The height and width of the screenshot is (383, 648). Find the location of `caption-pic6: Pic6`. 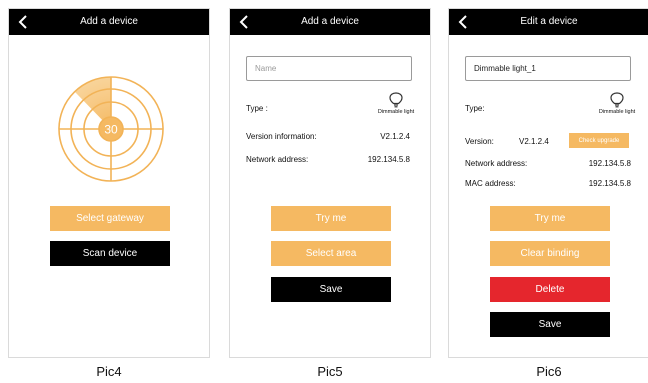

caption-pic6: Pic6 is located at coordinates (549, 371).